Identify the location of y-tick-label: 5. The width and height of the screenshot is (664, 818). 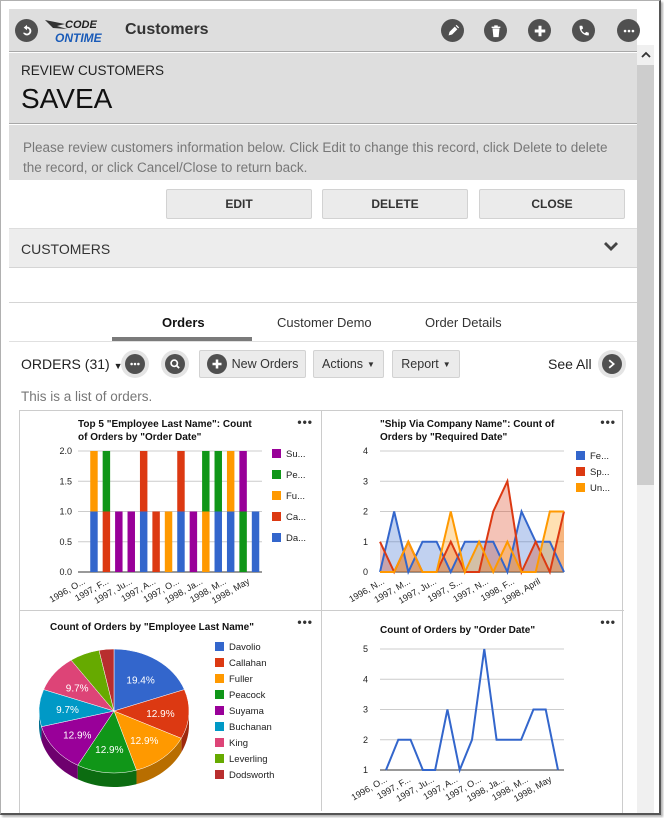
(365, 649).